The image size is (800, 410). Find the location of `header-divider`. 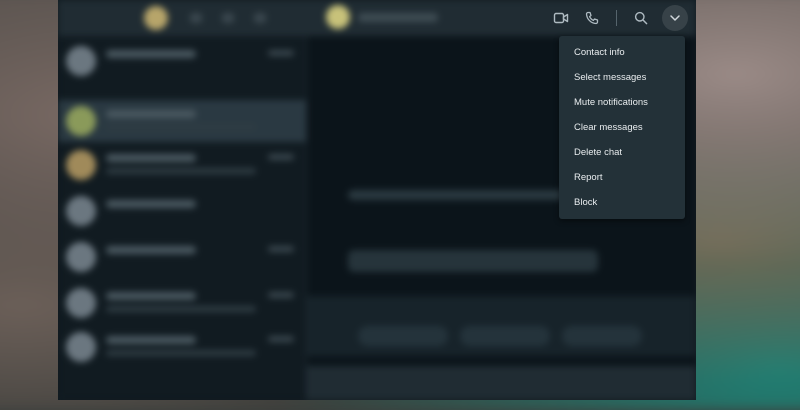

header-divider is located at coordinates (616, 18).